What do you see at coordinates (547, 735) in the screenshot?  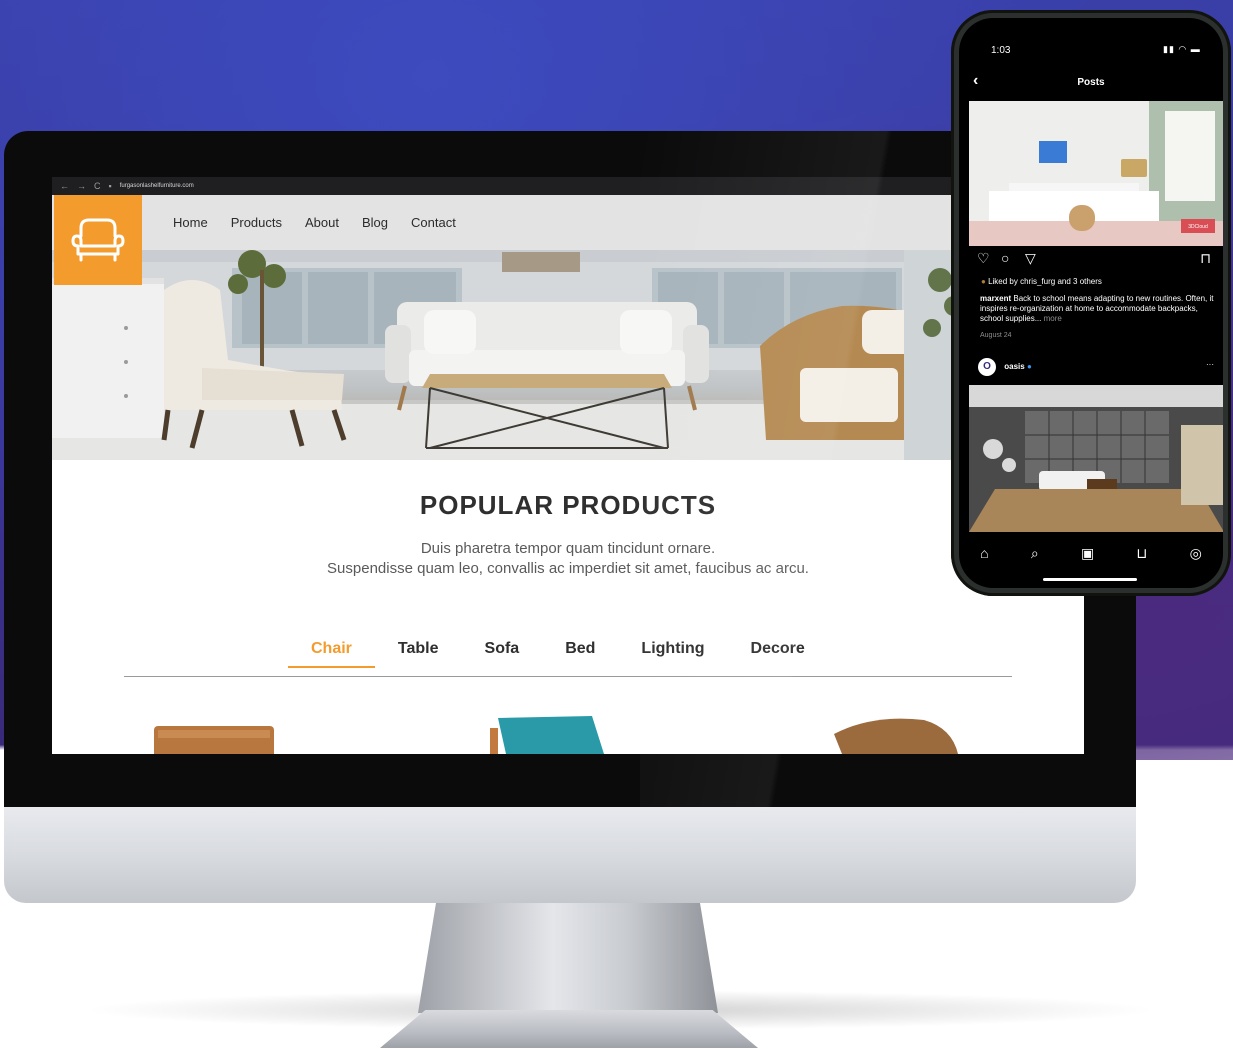 I see `product-chair-teal` at bounding box center [547, 735].